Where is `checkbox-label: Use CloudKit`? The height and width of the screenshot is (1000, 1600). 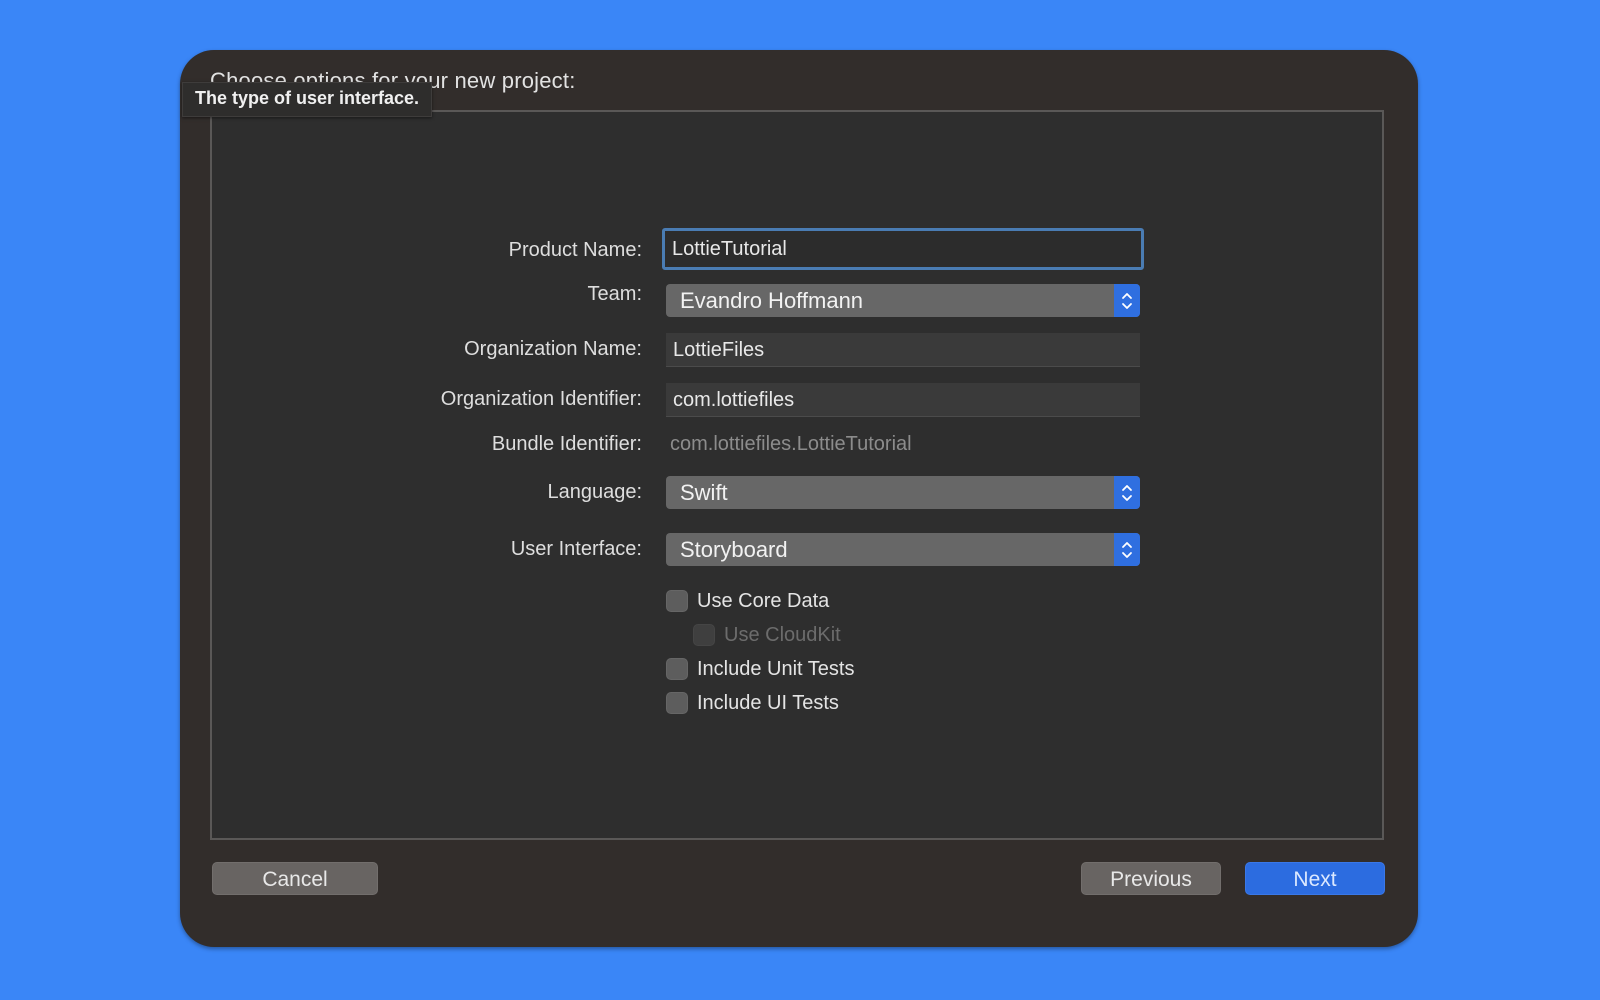 checkbox-label: Use CloudKit is located at coordinates (782, 634).